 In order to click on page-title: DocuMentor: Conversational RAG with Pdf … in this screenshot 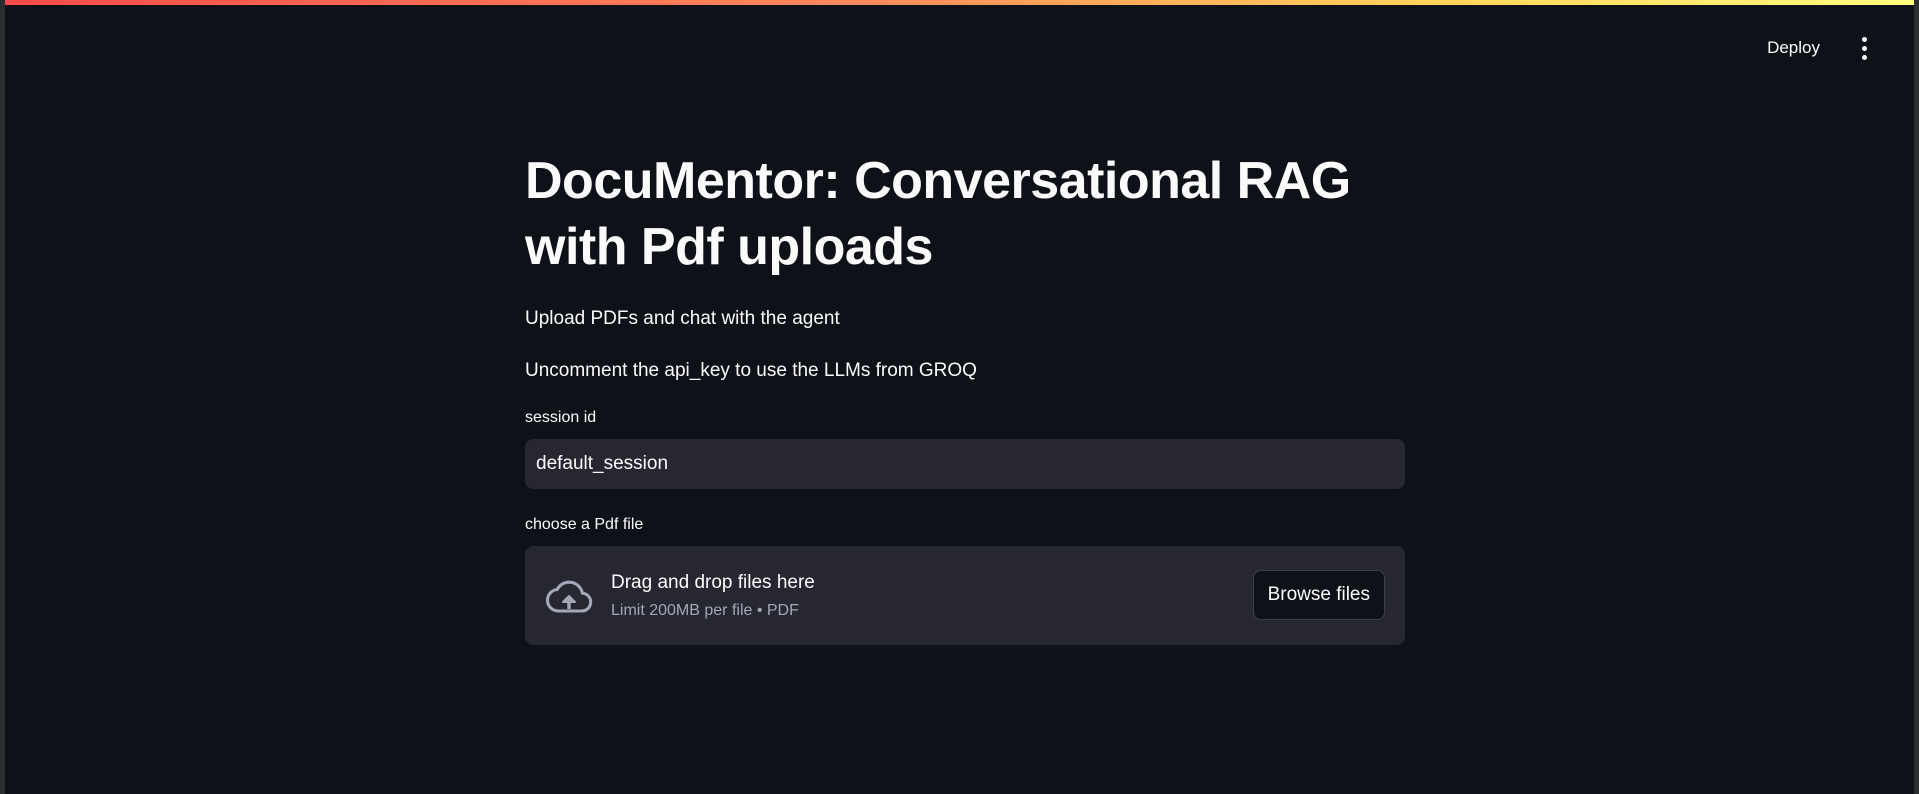, I will do `click(938, 214)`.